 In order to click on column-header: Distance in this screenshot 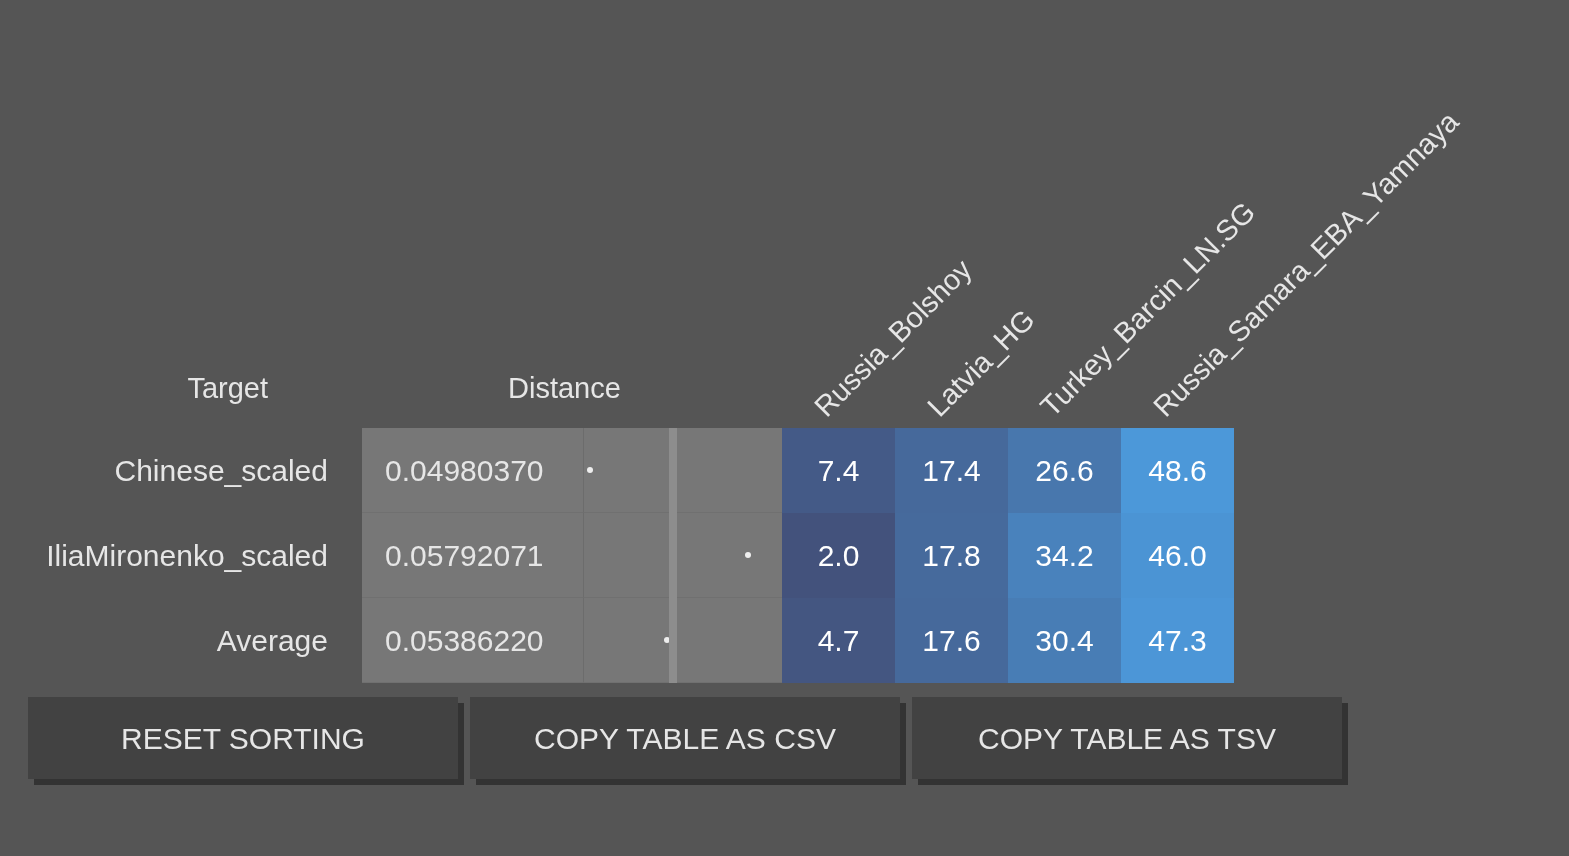, I will do `click(564, 388)`.